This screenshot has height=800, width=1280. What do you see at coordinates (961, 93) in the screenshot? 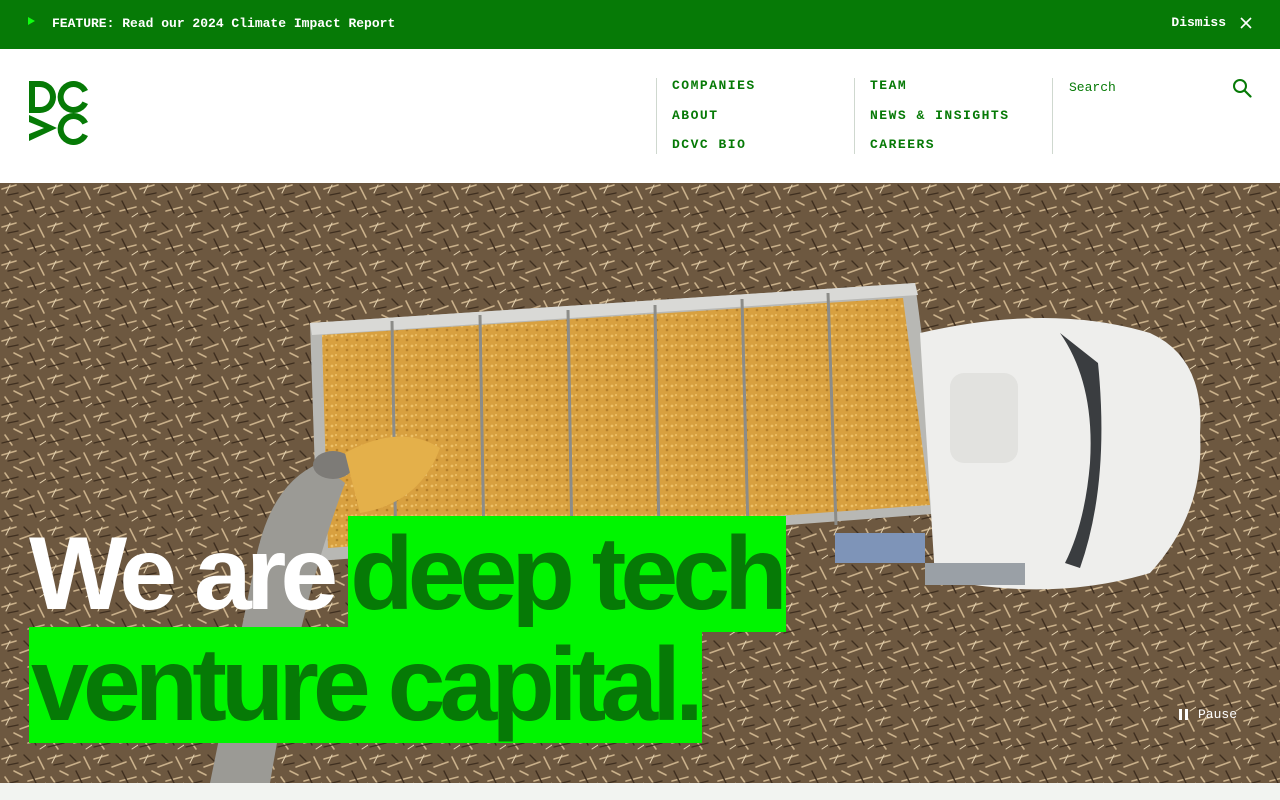
I see `nav-item-team: TEAM` at bounding box center [961, 93].